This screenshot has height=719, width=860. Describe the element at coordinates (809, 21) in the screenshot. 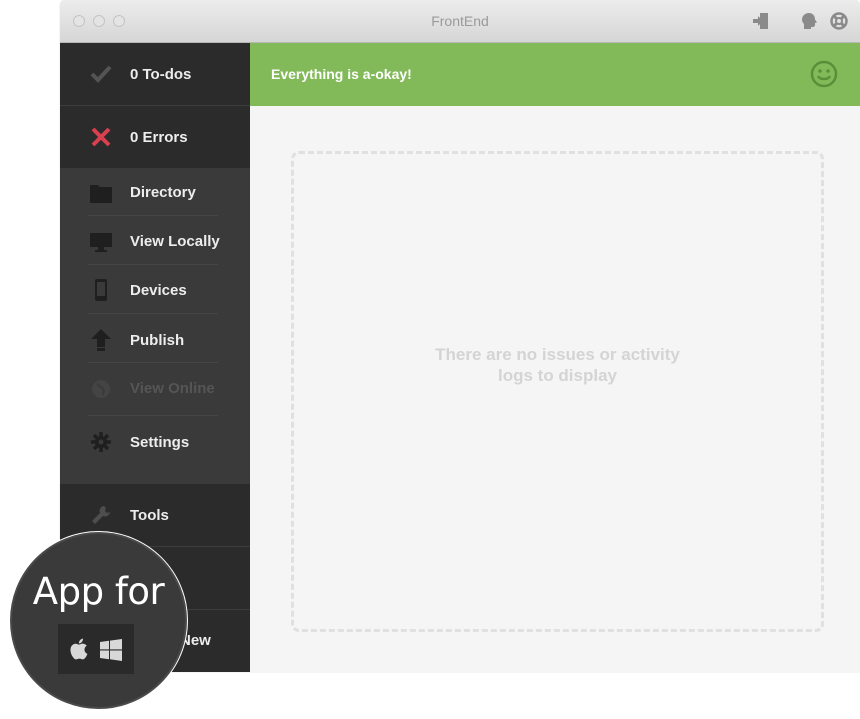

I see `user-head-icon` at that location.